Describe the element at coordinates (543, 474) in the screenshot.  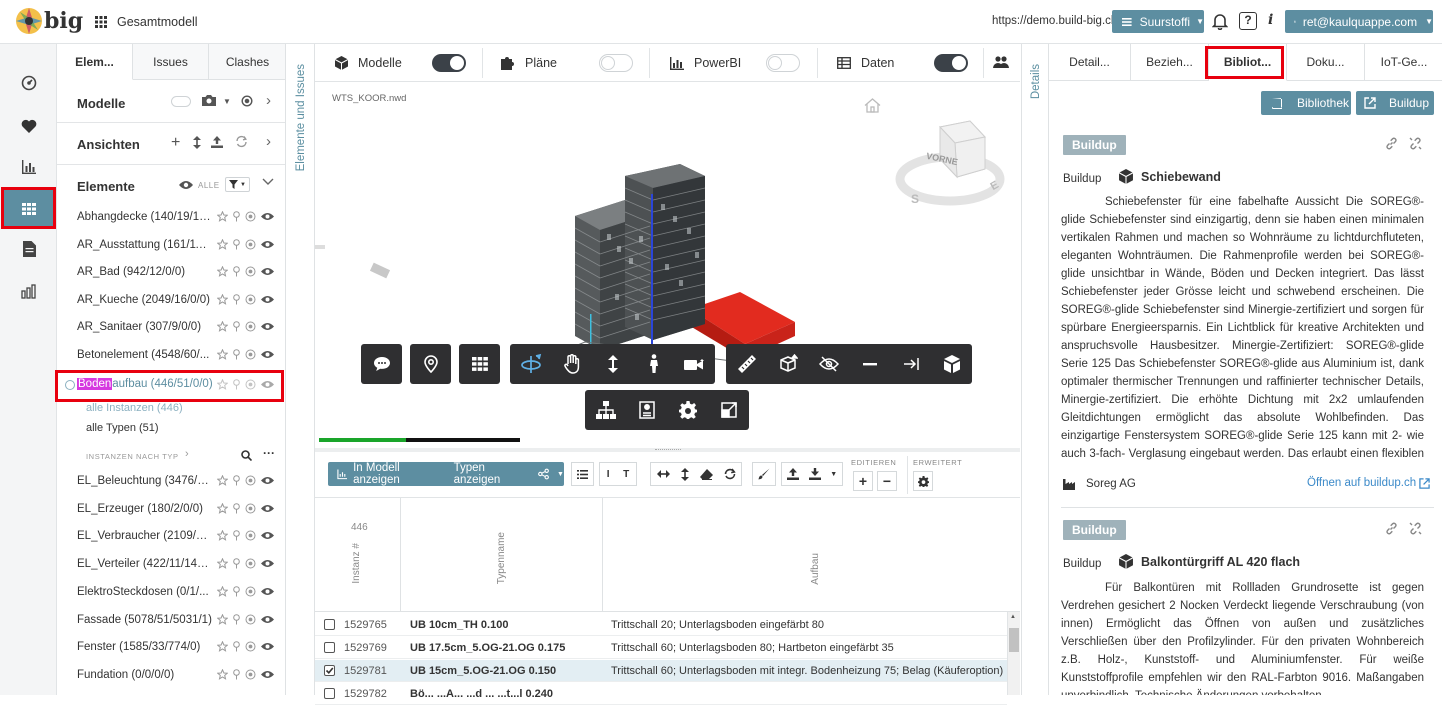
I see `share-icon` at that location.